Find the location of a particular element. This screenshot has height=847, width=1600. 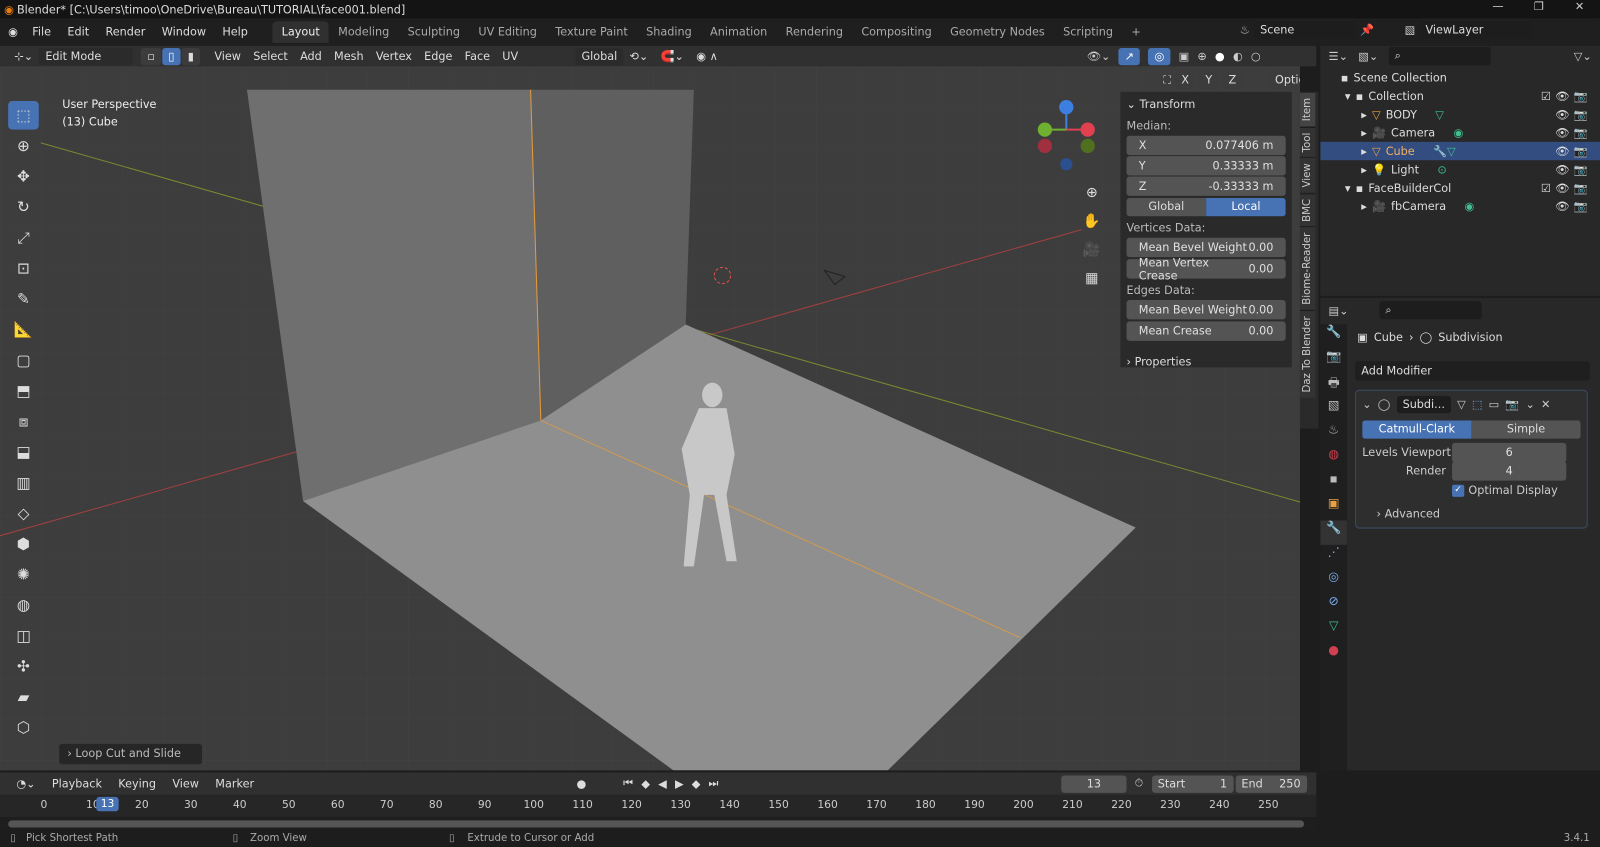

physics-props-icon: ◎ is located at coordinates (1333, 581).